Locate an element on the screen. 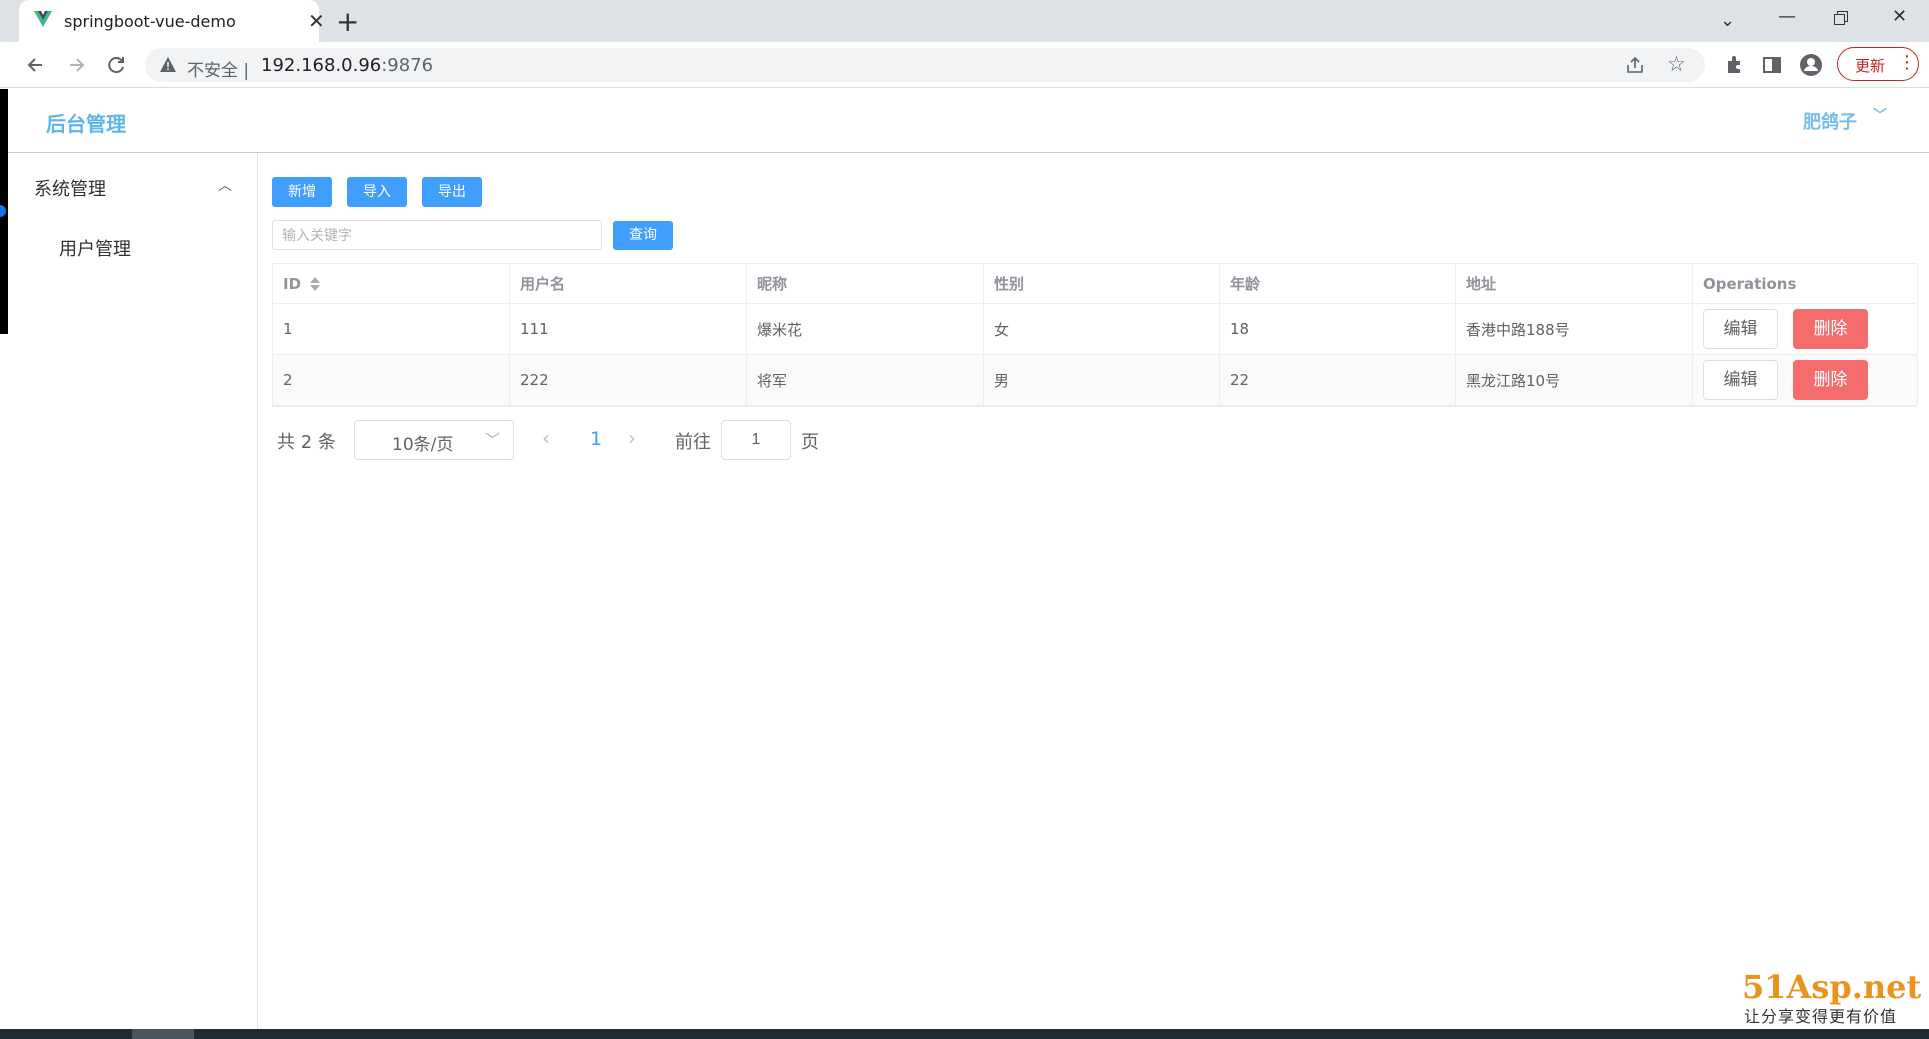 Image resolution: width=1929 pixels, height=1039 pixels. profile-avatar-icon is located at coordinates (1811, 65).